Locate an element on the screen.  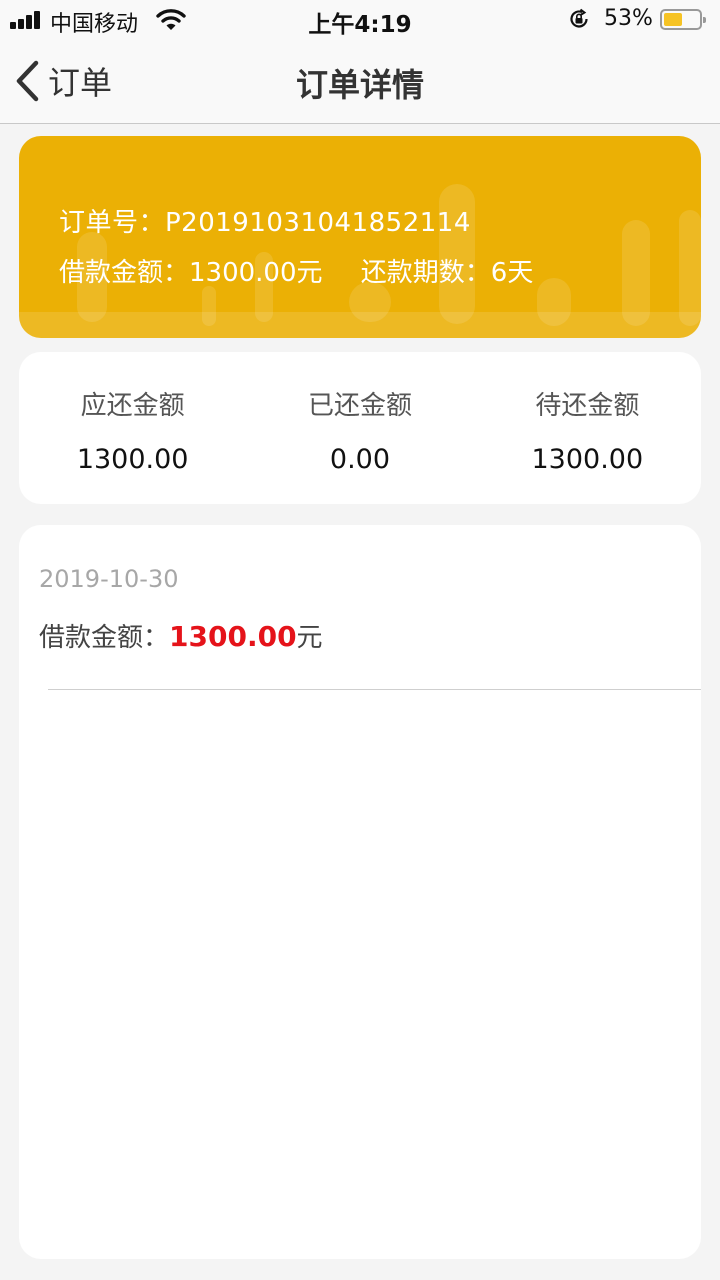
summary-paid: 已还金额 0.00 is located at coordinates (359, 428).